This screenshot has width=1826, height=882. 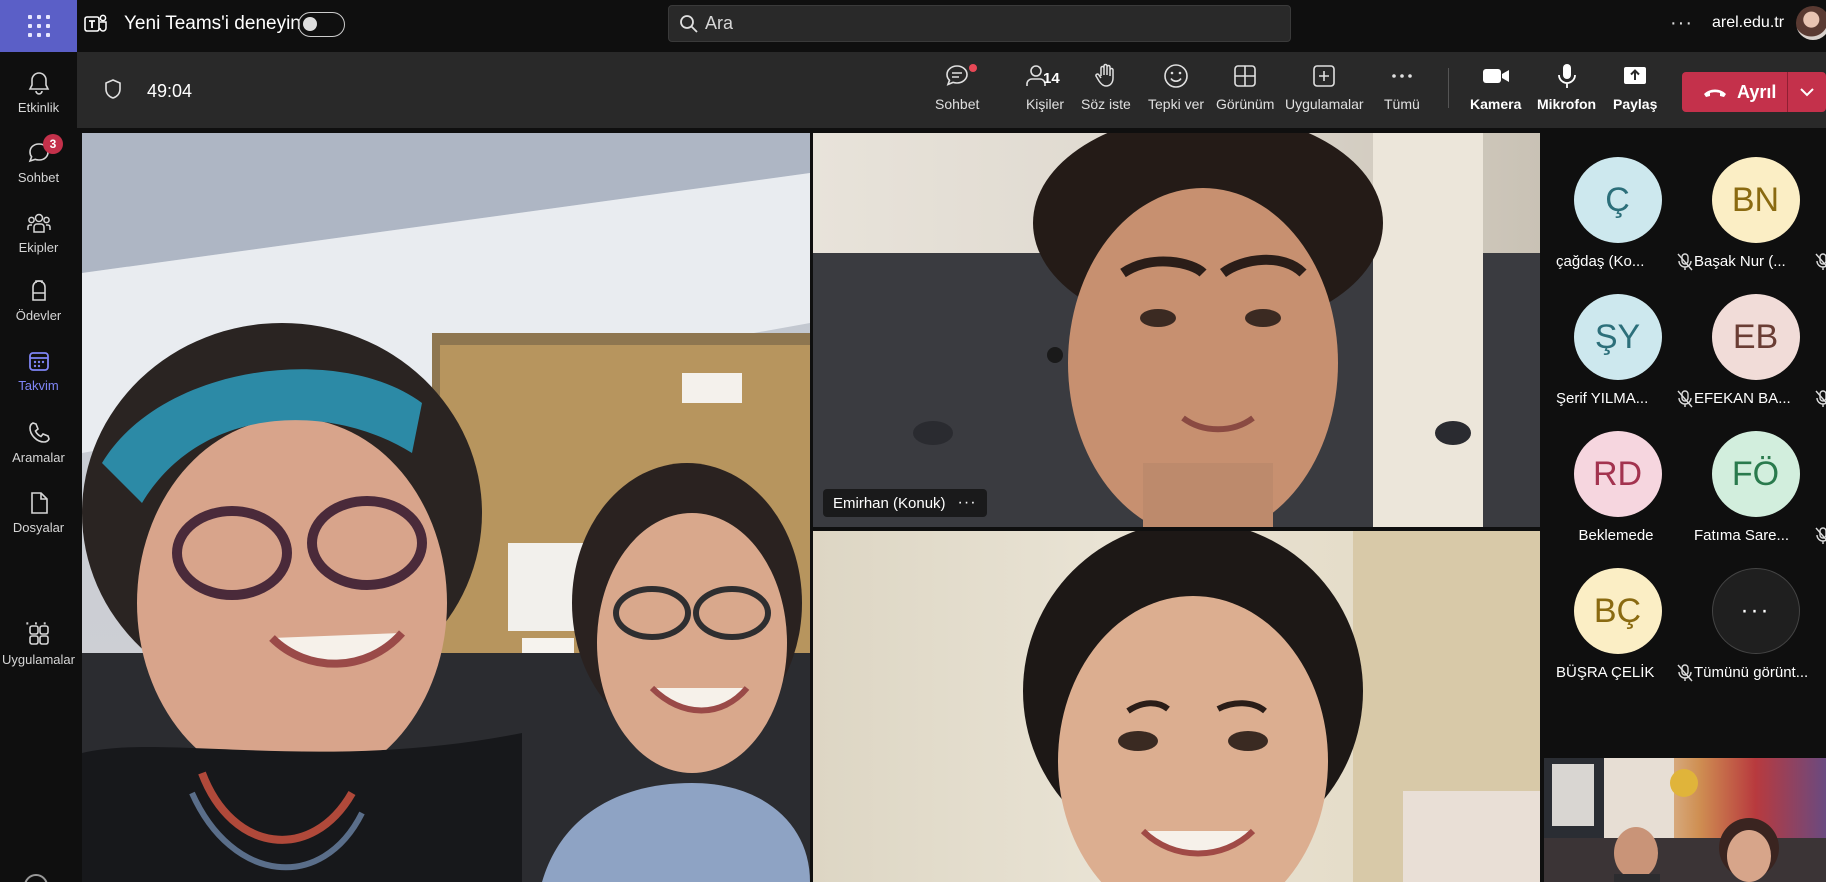 What do you see at coordinates (1605, 672) in the screenshot?
I see `participant-name: BÜŞRA ÇELİK` at bounding box center [1605, 672].